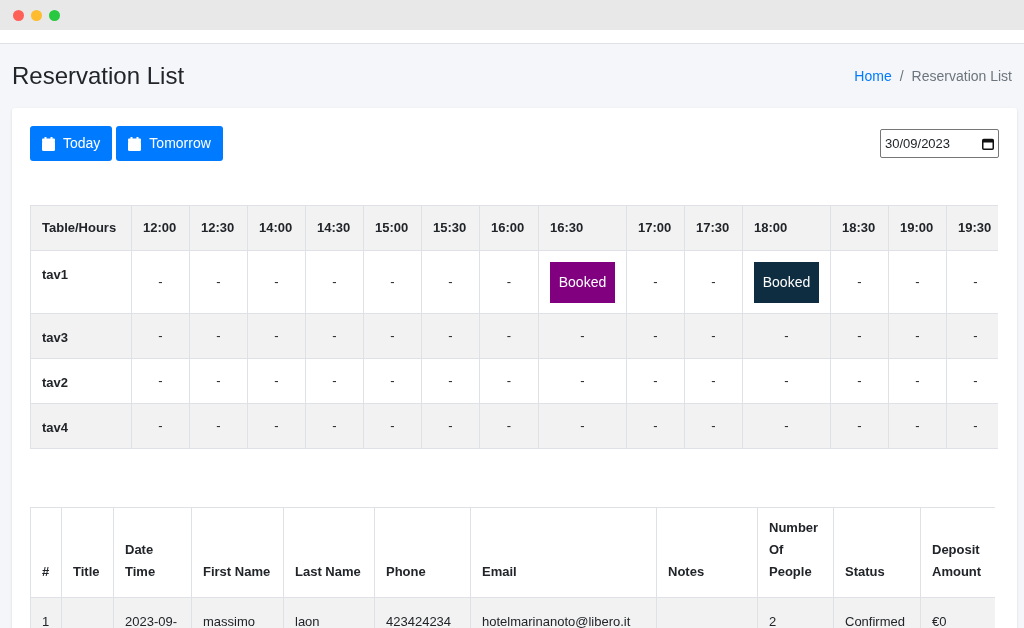 This screenshot has height=628, width=1024. Describe the element at coordinates (786, 228) in the screenshot. I see `column-header: 18:00` at that location.